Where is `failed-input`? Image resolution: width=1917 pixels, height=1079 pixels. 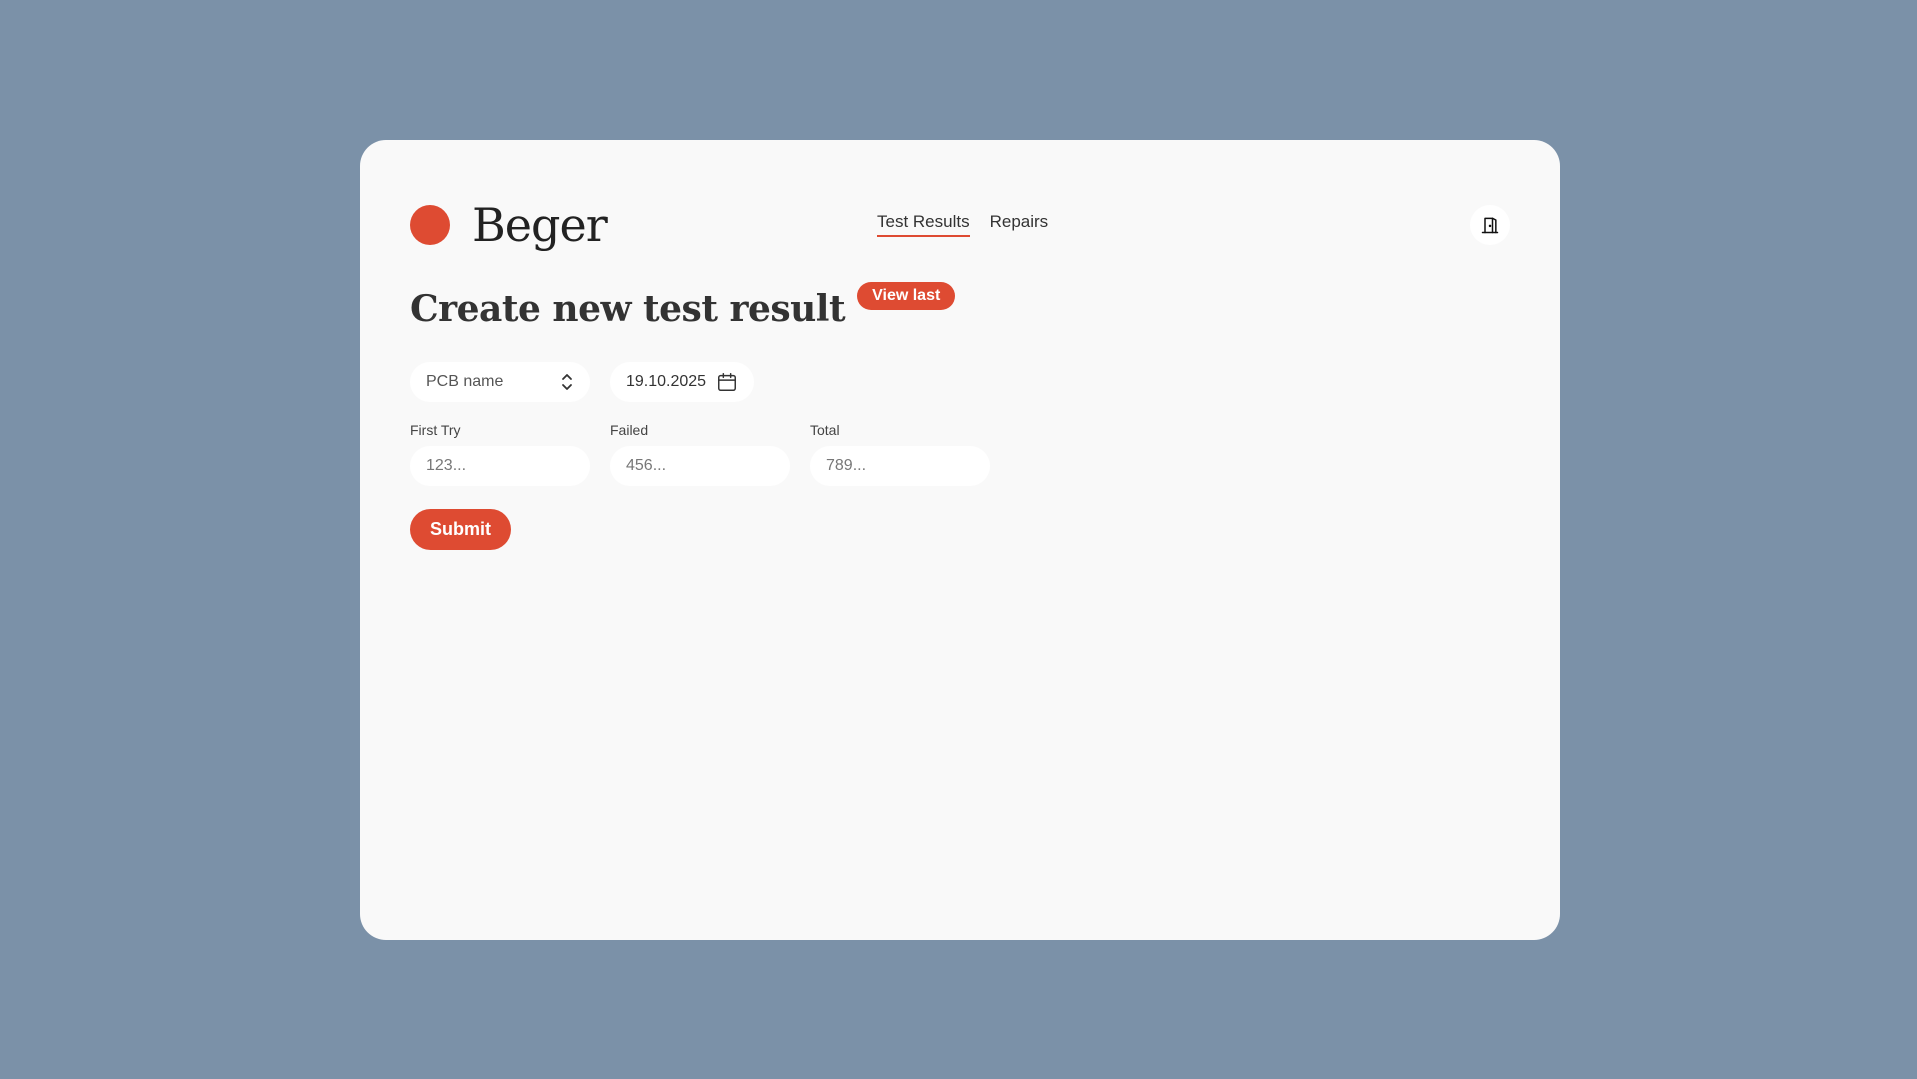
failed-input is located at coordinates (700, 466).